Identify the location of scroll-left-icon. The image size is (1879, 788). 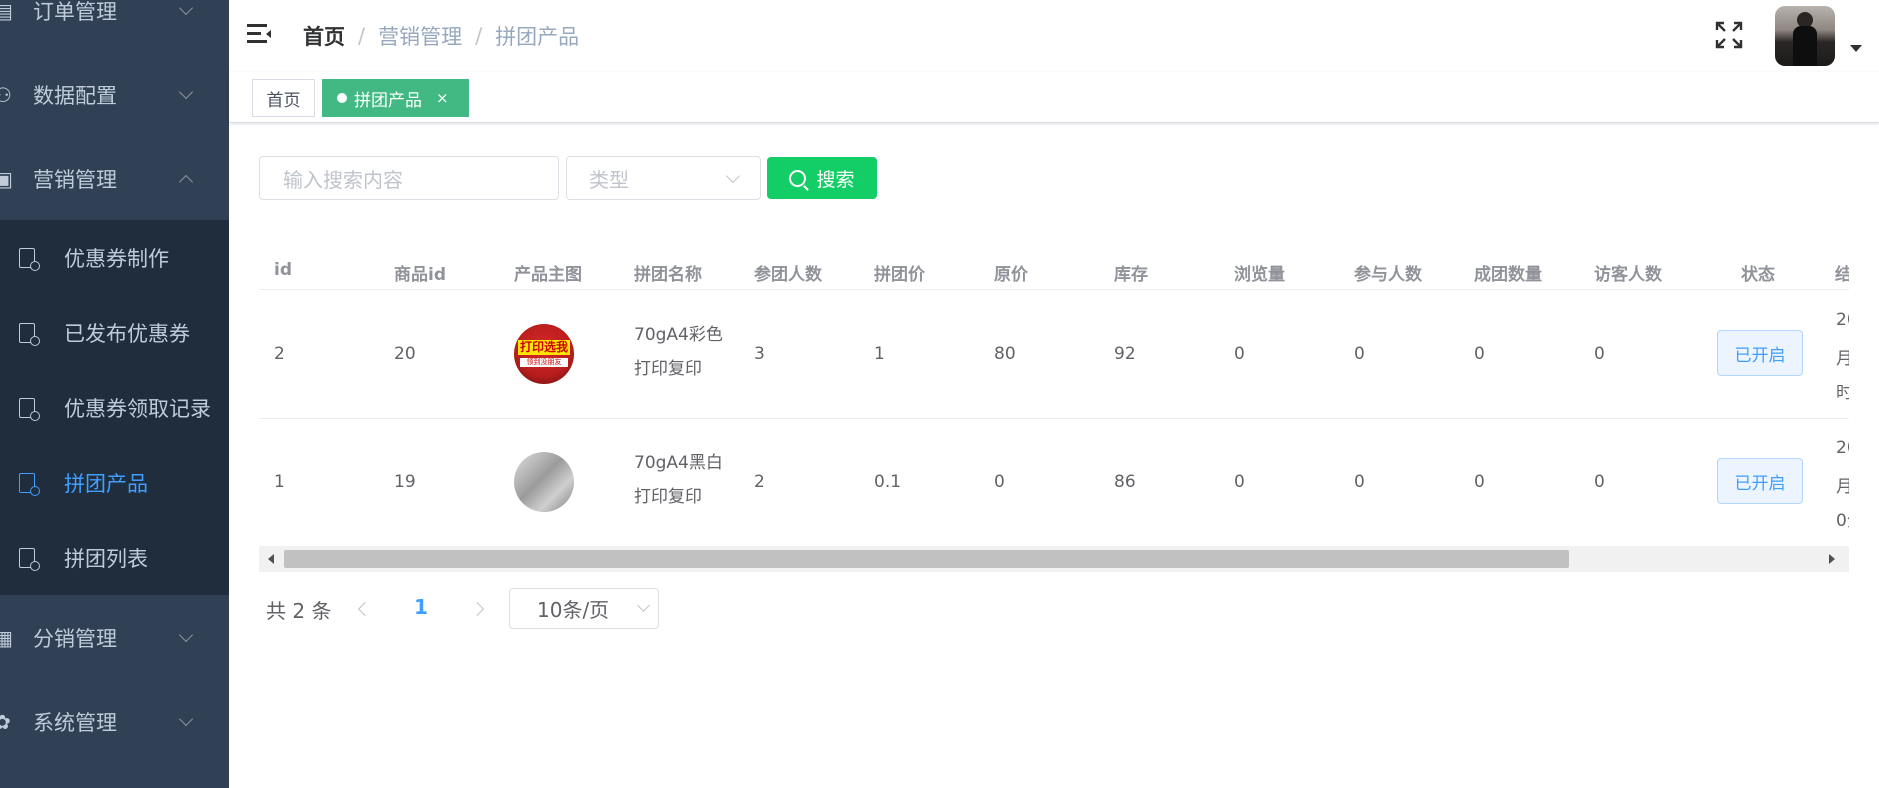
(271, 559).